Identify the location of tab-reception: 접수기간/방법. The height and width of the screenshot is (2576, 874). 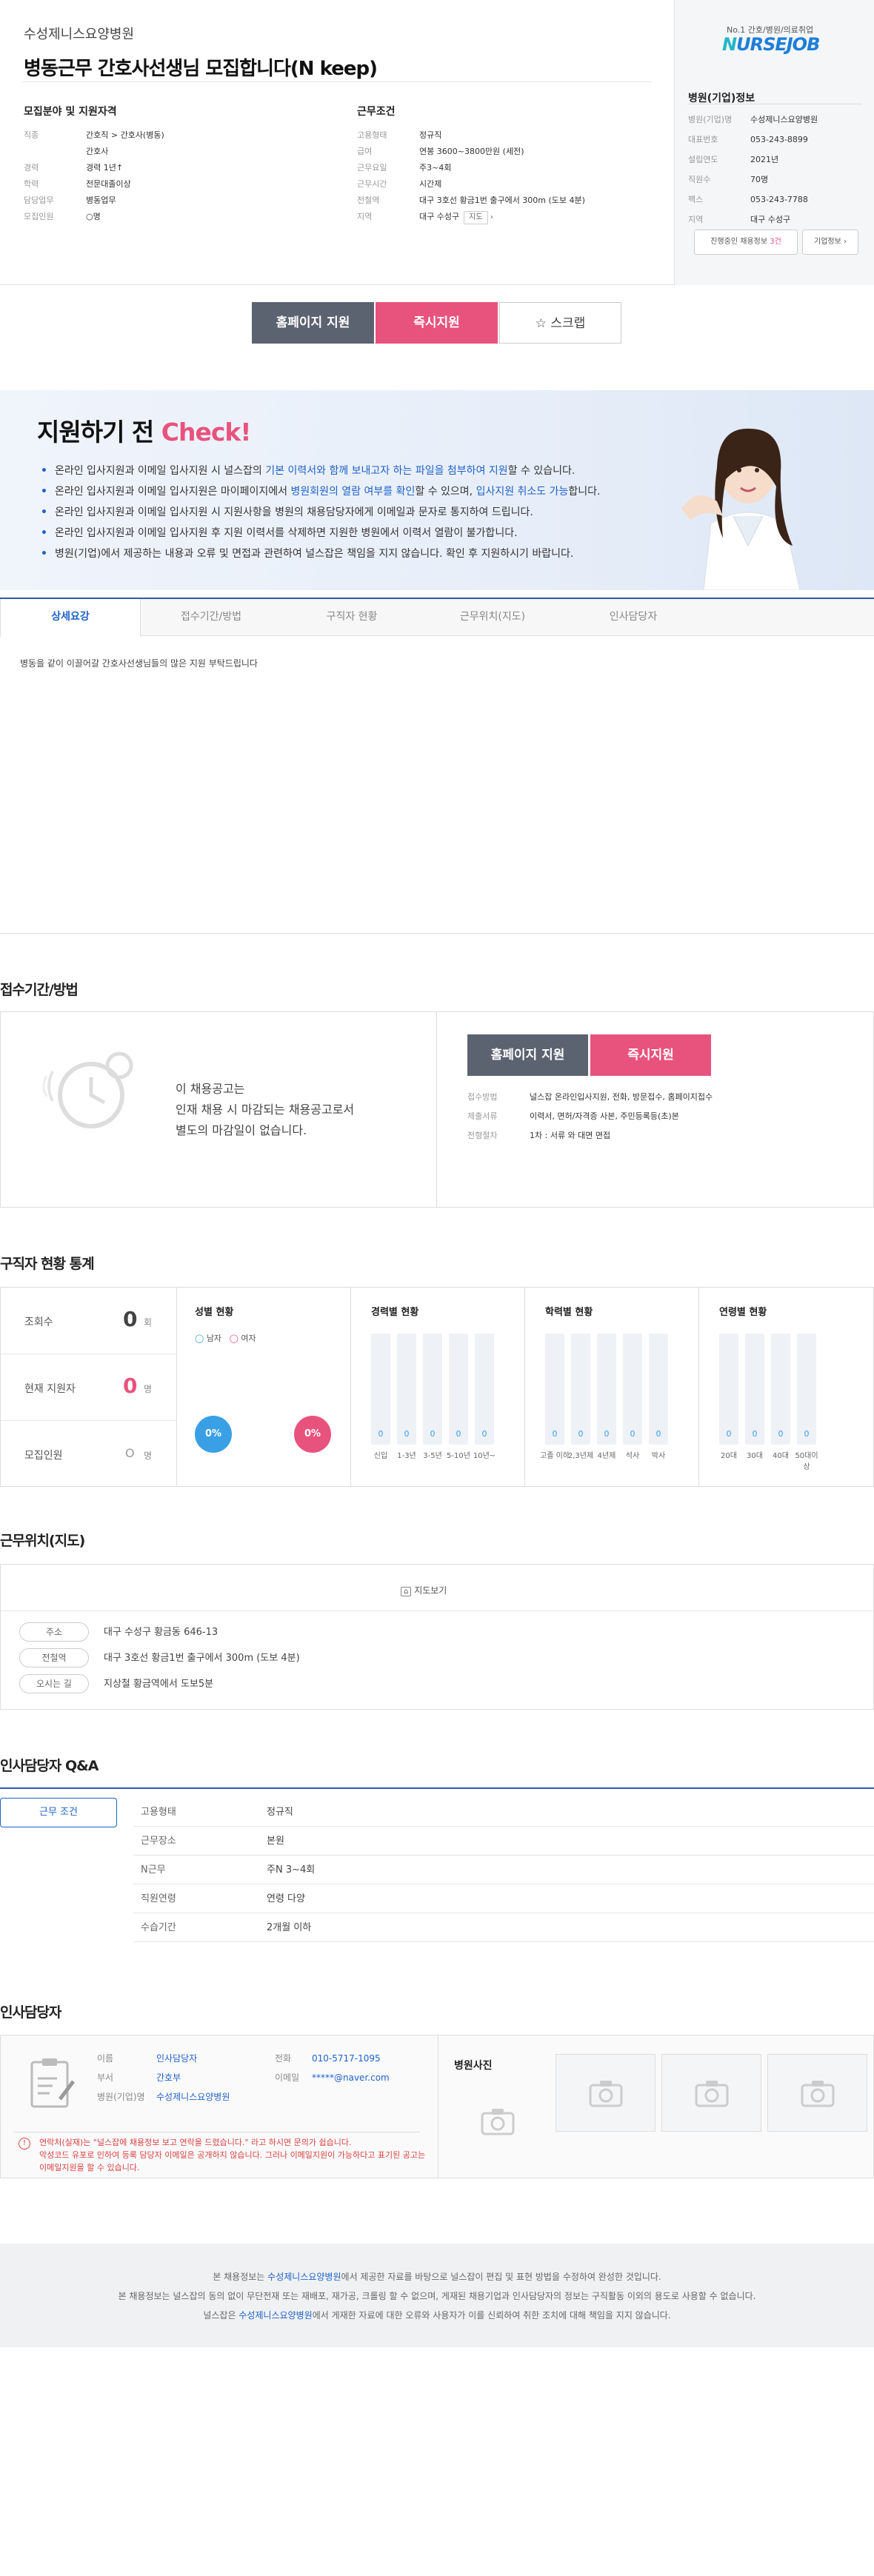
(211, 617).